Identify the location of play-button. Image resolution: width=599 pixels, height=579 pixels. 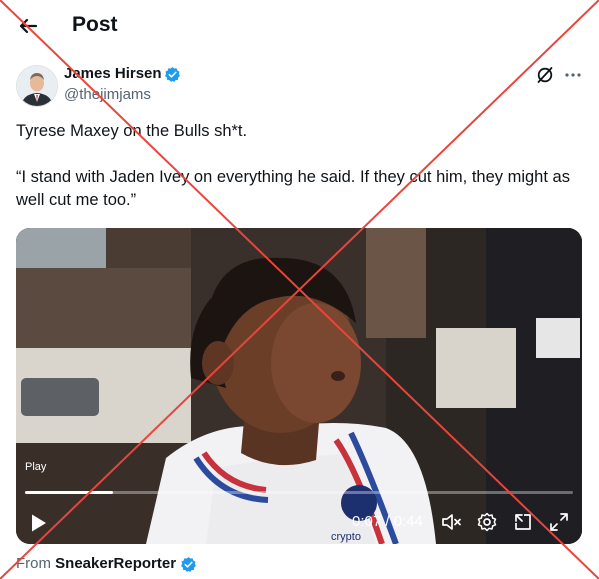
(38, 523).